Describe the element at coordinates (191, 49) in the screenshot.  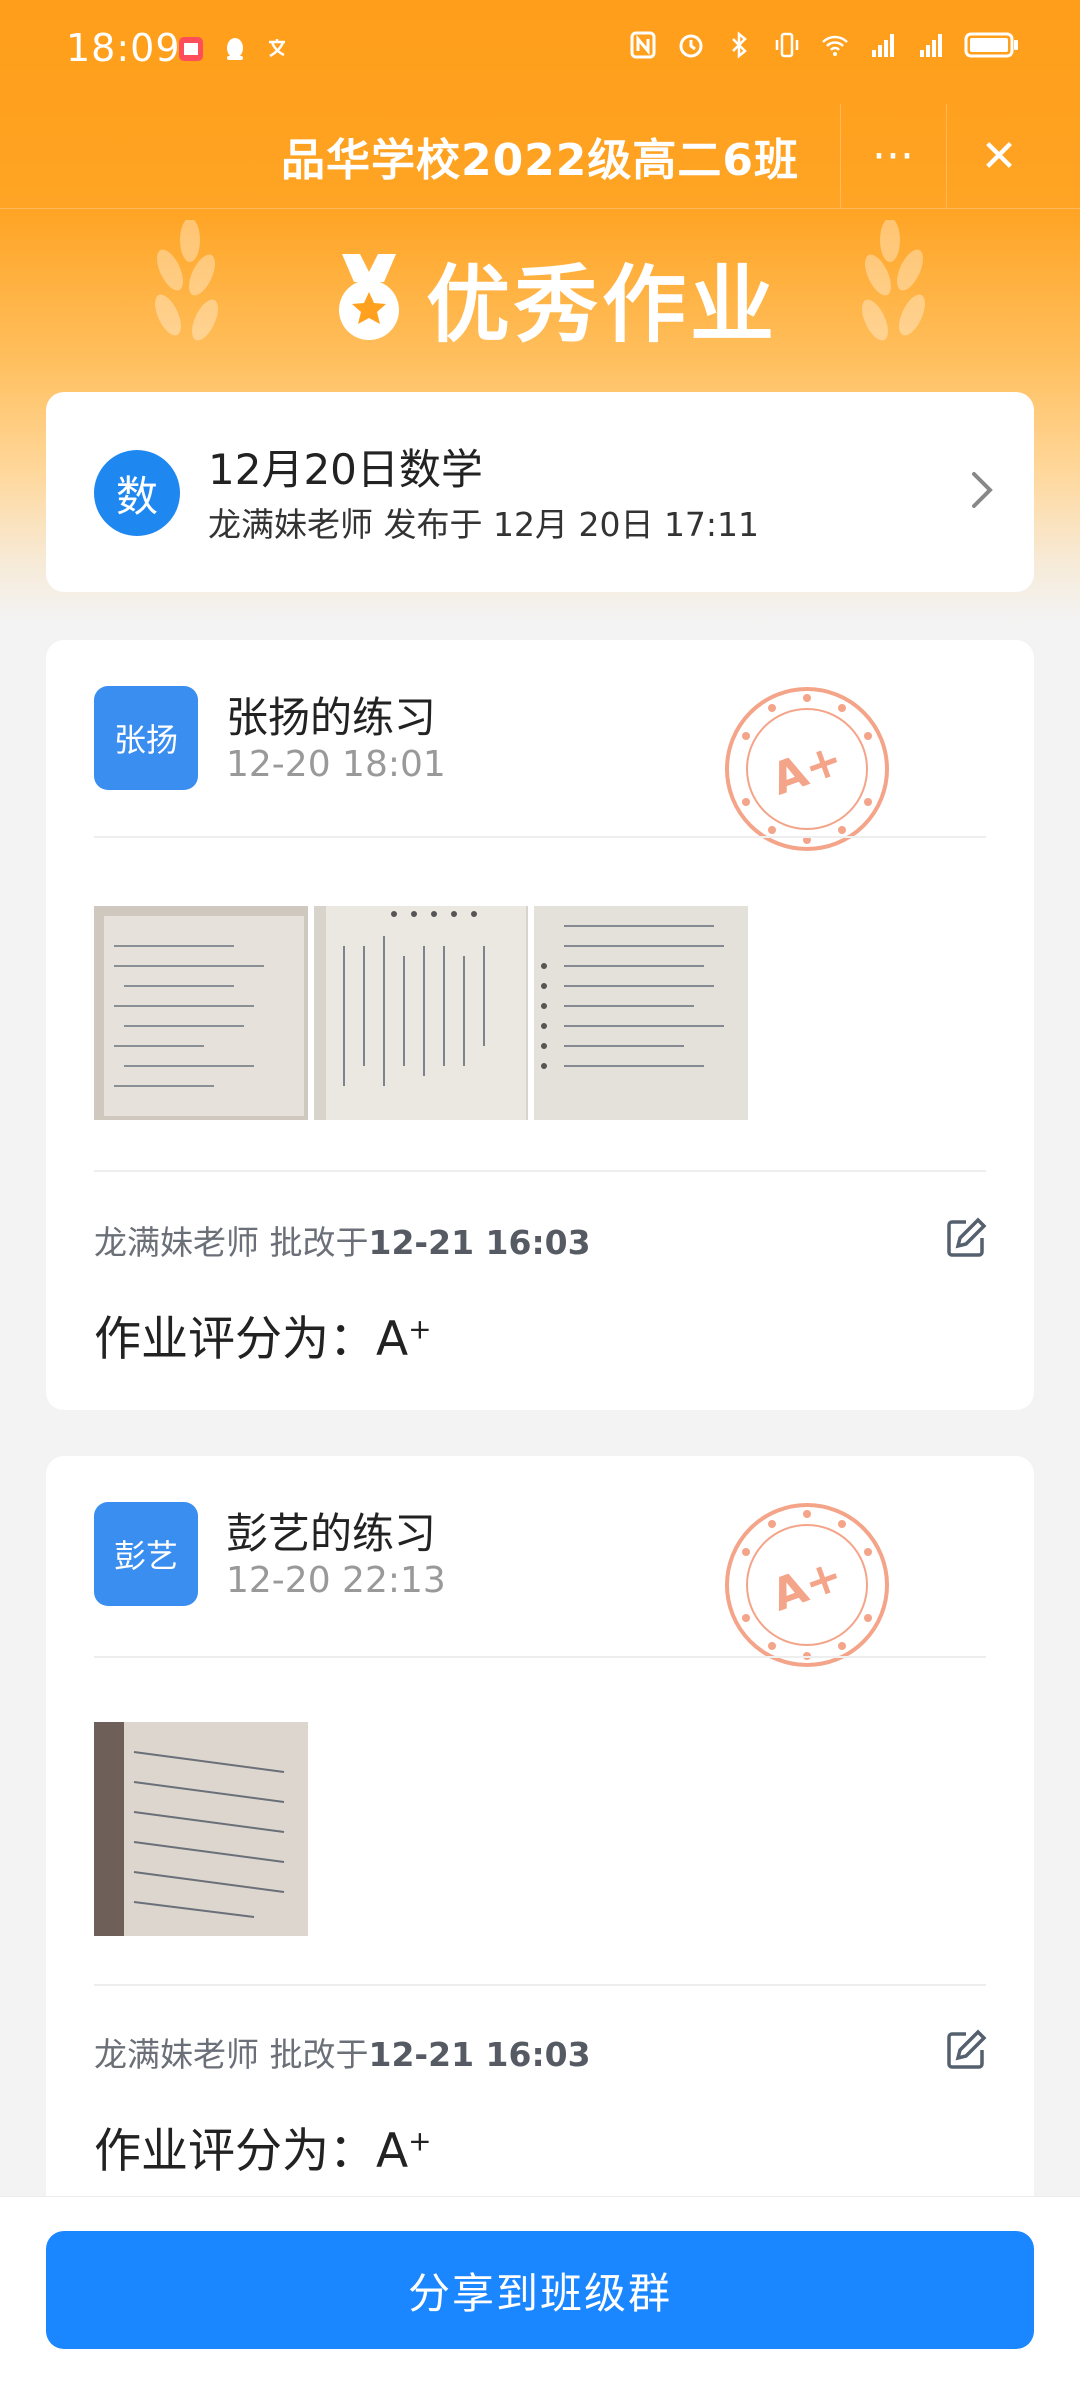
I see `notification-app-icon` at that location.